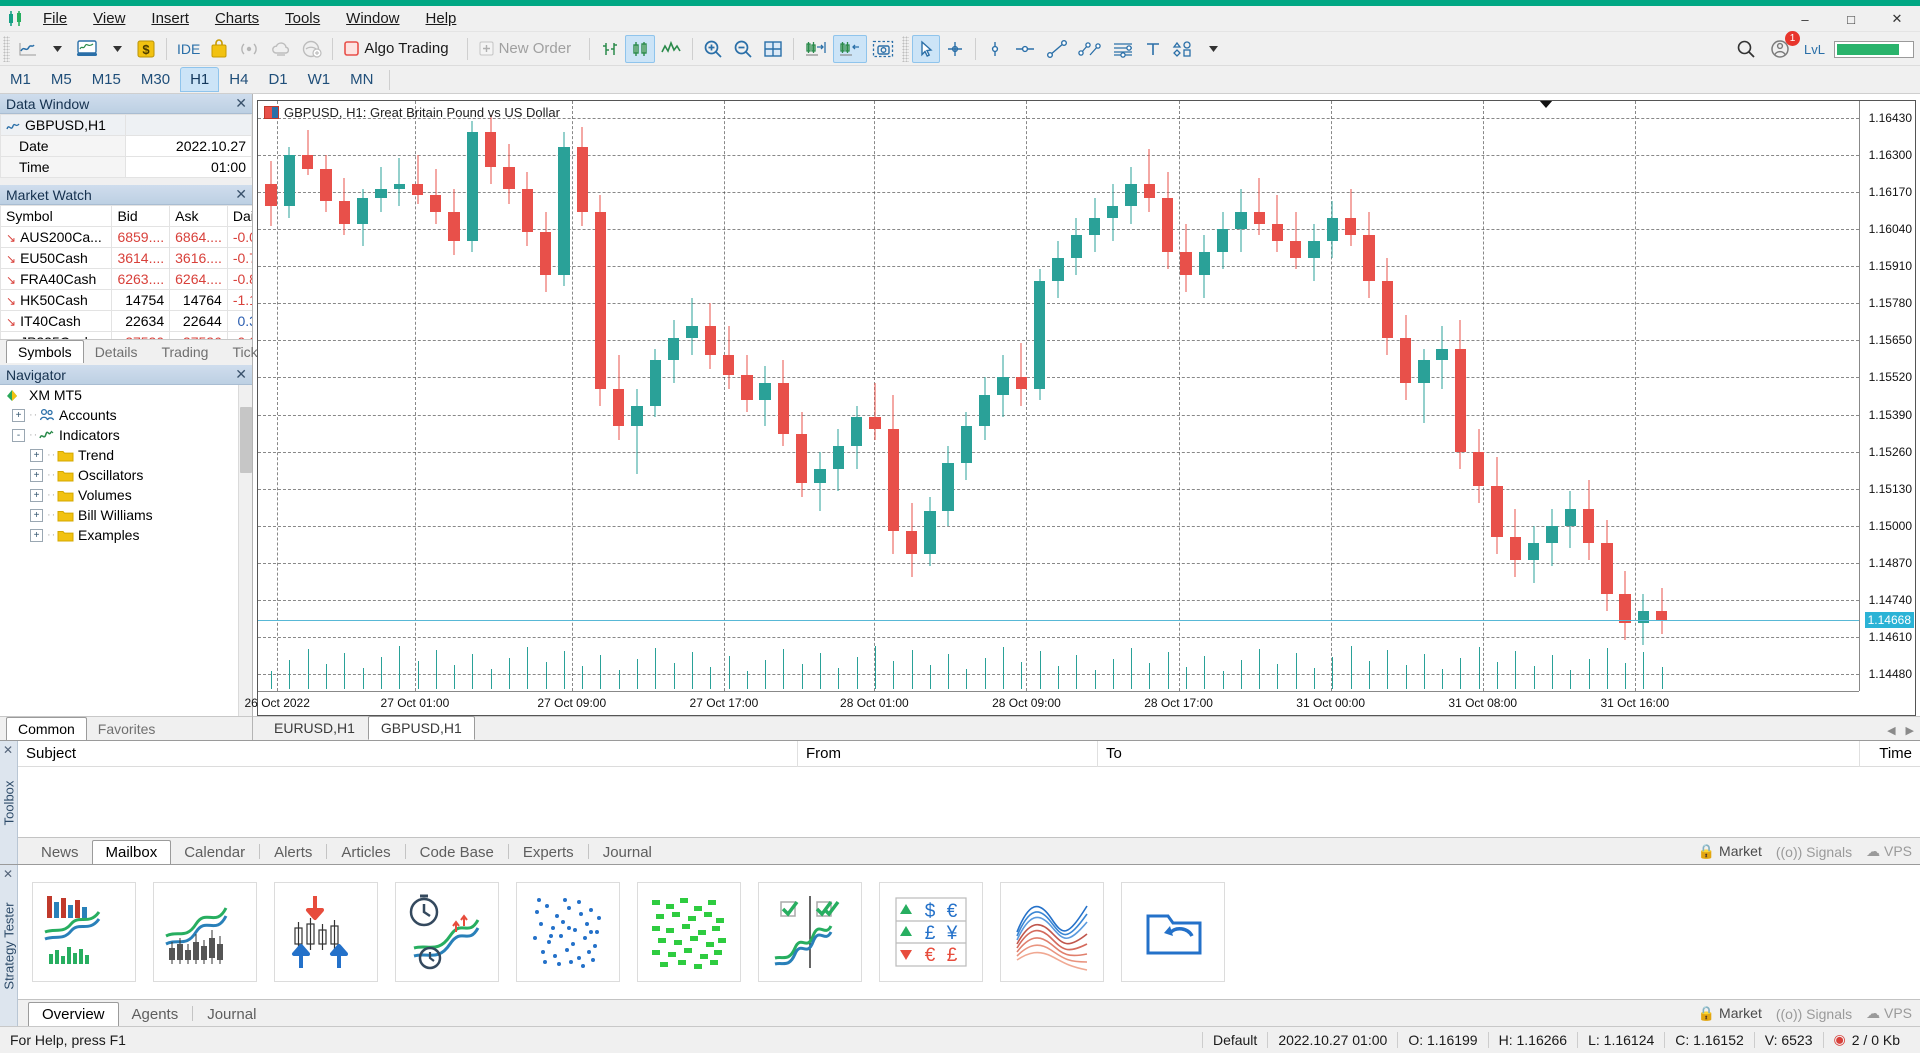  What do you see at coordinates (1173, 932) in the screenshot?
I see `folder-refresh-icon` at bounding box center [1173, 932].